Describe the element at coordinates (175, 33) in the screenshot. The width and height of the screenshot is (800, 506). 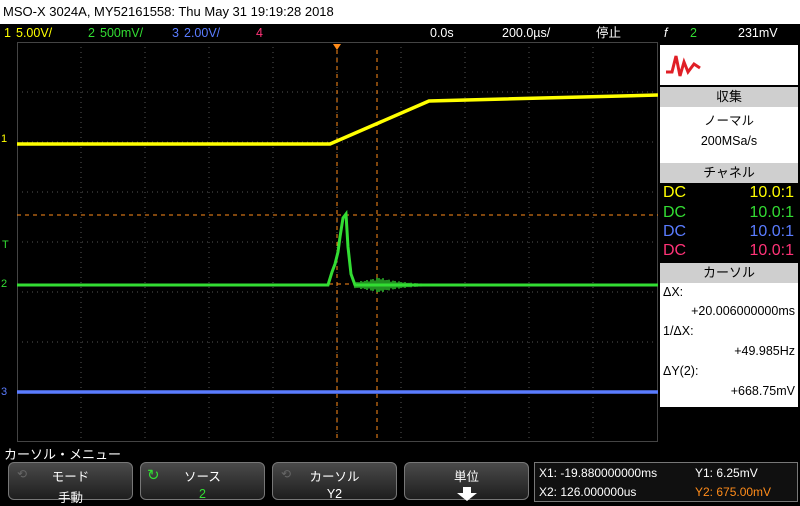
I see `ch3-num: 3` at that location.